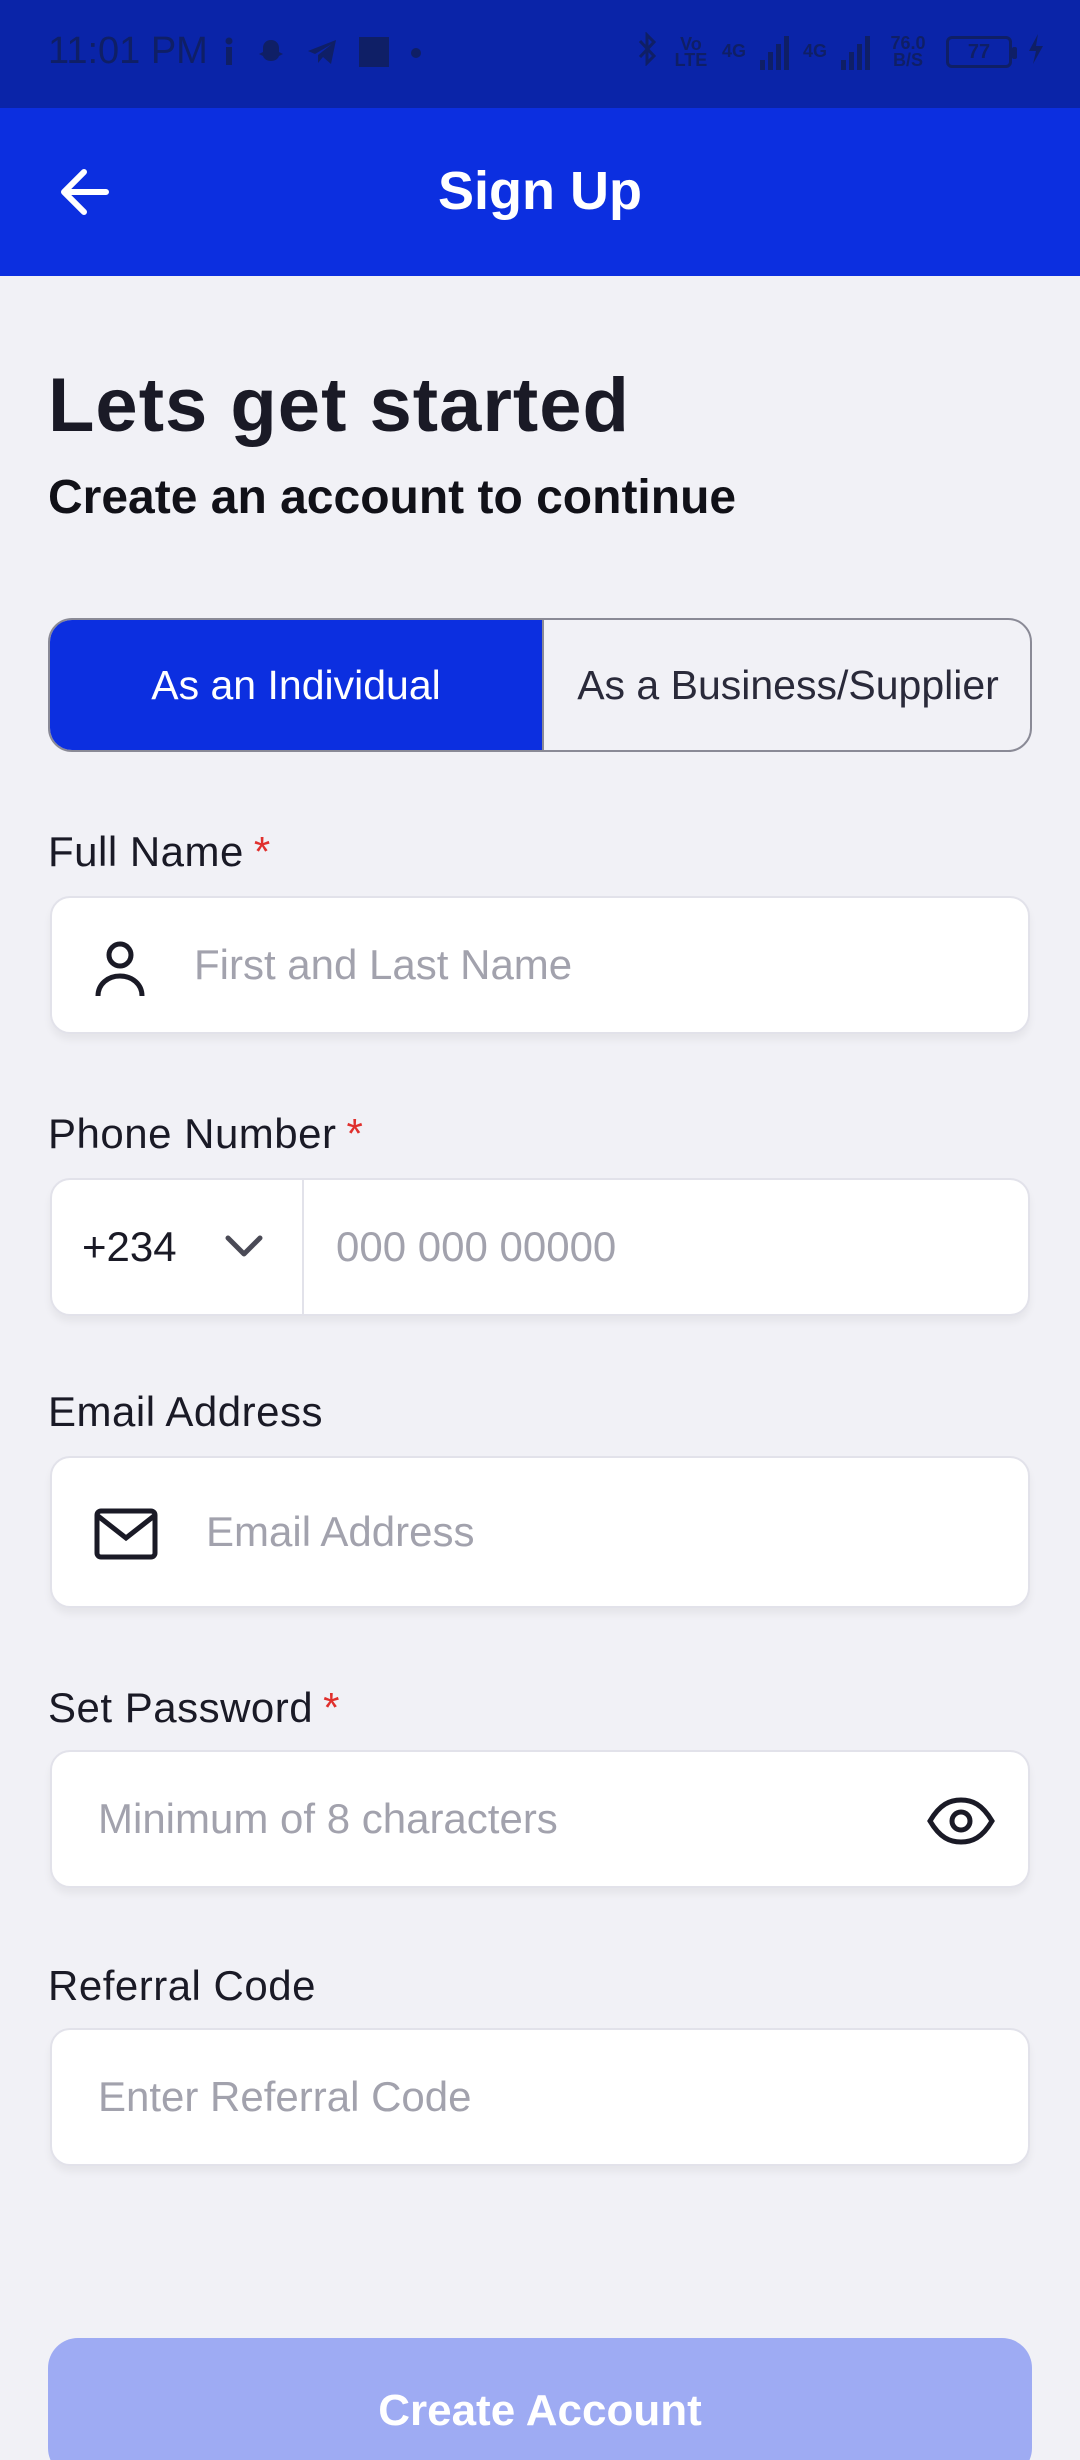 Image resolution: width=1080 pixels, height=2460 pixels. What do you see at coordinates (339, 405) in the screenshot?
I see `intro-heading: Lets get started` at bounding box center [339, 405].